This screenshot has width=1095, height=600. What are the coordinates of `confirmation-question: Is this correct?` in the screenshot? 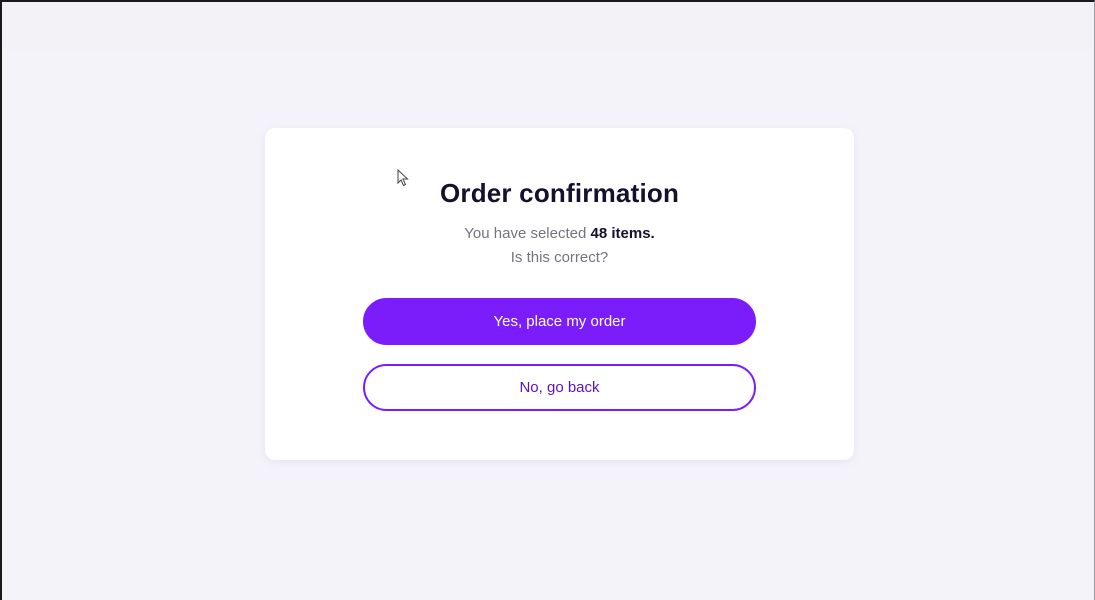 It's located at (559, 257).